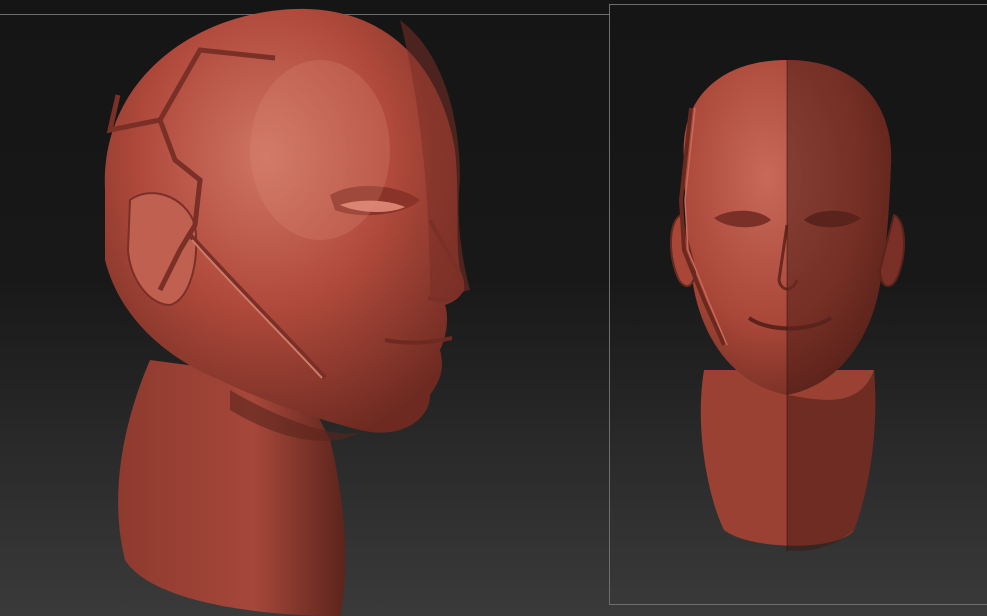 The width and height of the screenshot is (987, 616). I want to click on forehead-highlight, so click(320, 150).